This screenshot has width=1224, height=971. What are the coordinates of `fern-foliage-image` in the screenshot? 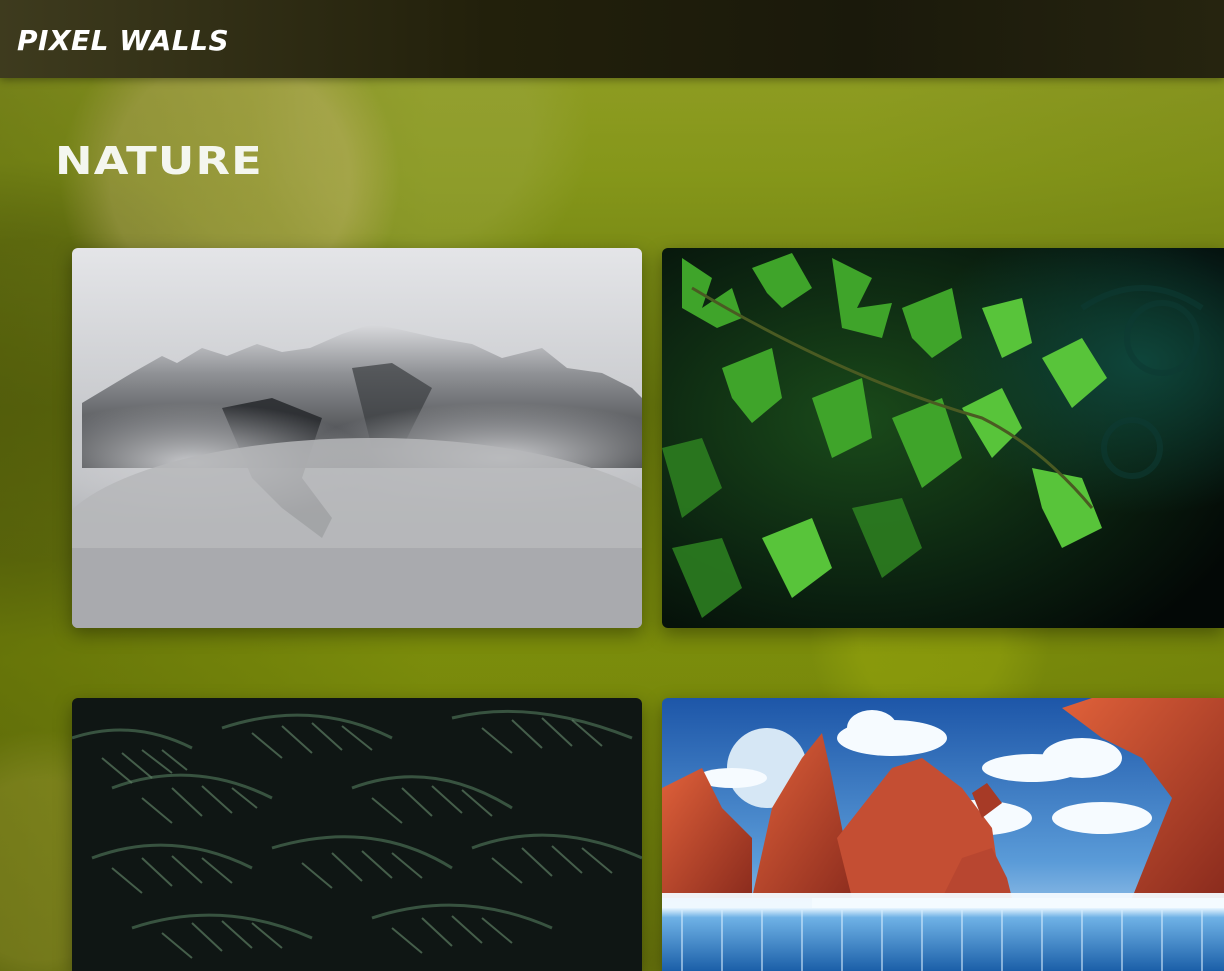 It's located at (357, 834).